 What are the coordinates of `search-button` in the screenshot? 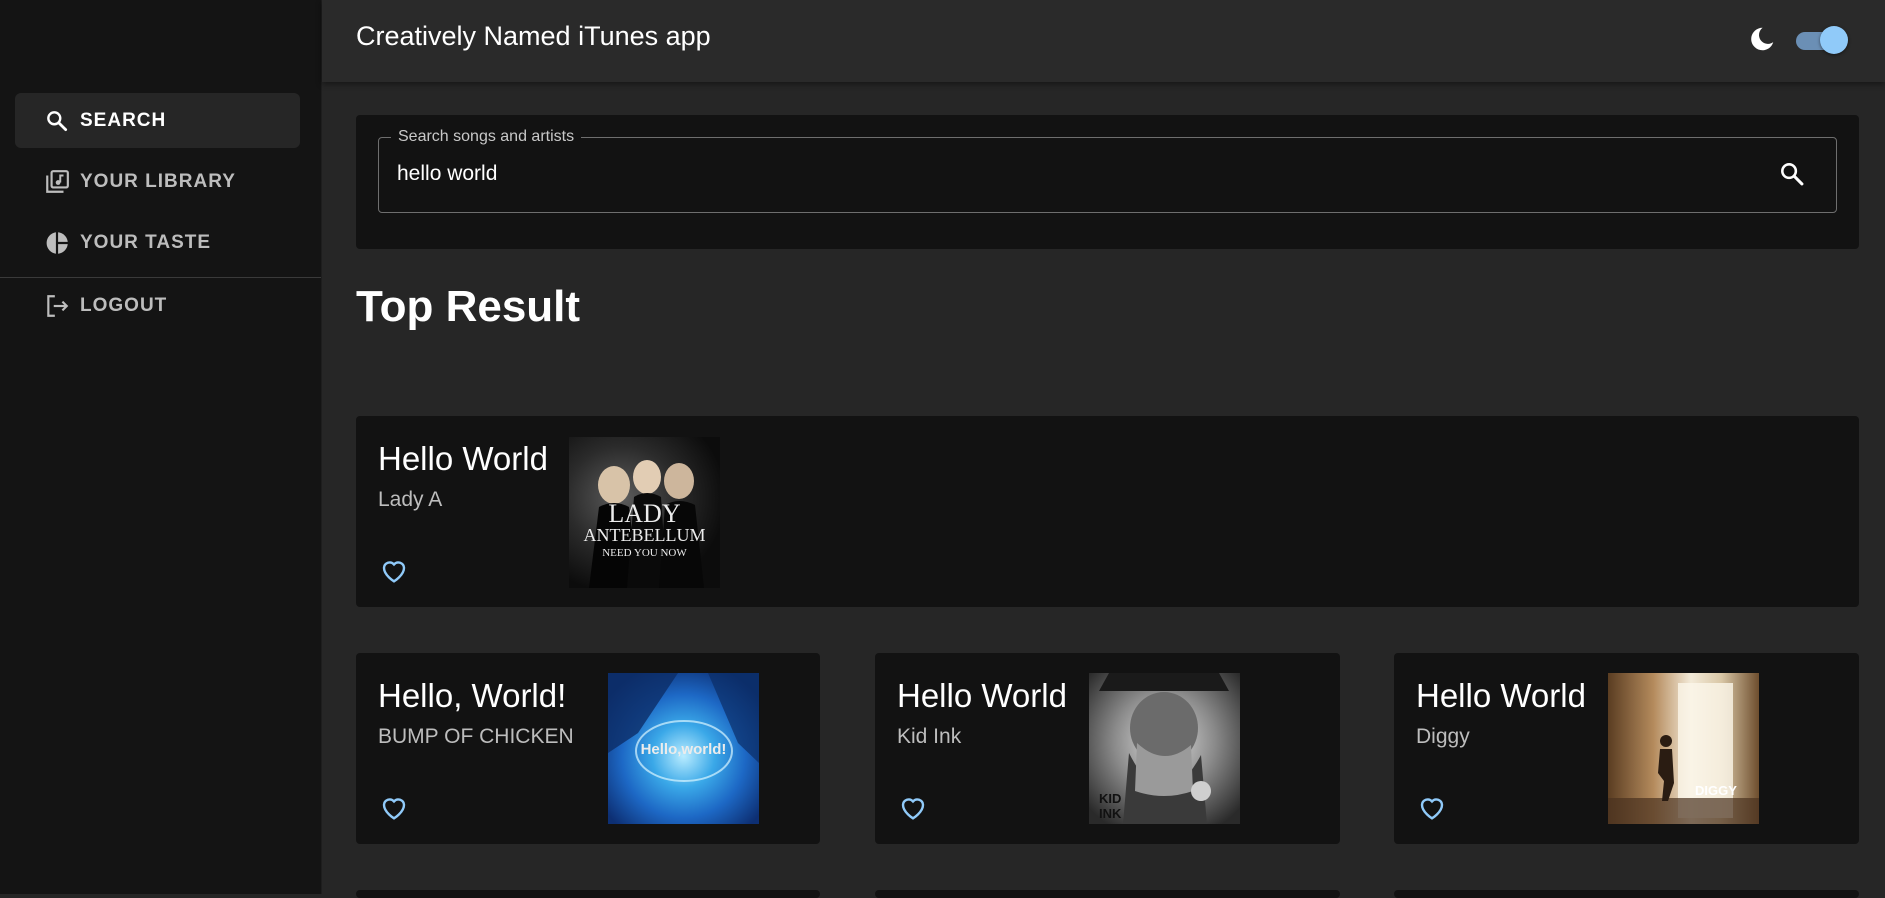 It's located at (1792, 174).